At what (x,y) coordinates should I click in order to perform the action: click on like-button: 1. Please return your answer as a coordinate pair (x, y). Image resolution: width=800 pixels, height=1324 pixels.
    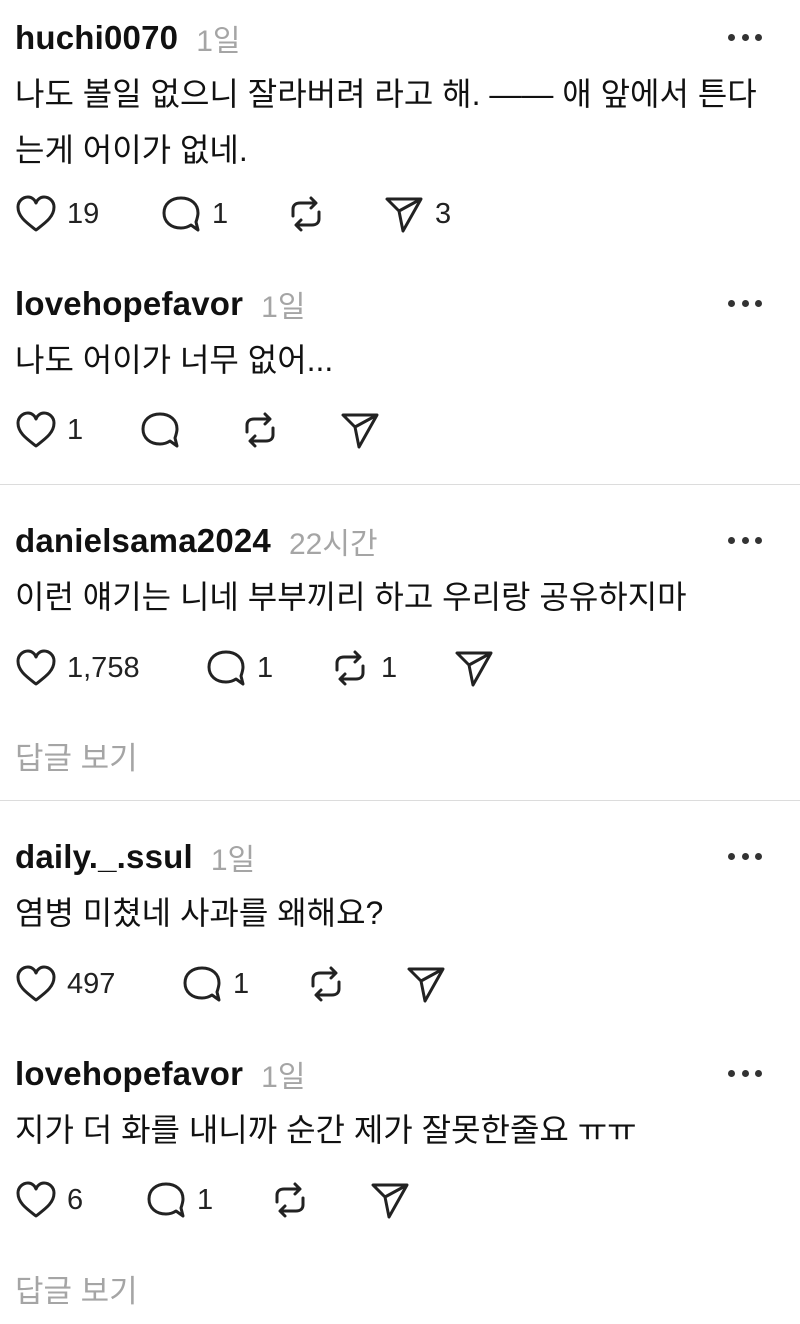
    Looking at the image, I should click on (77, 430).